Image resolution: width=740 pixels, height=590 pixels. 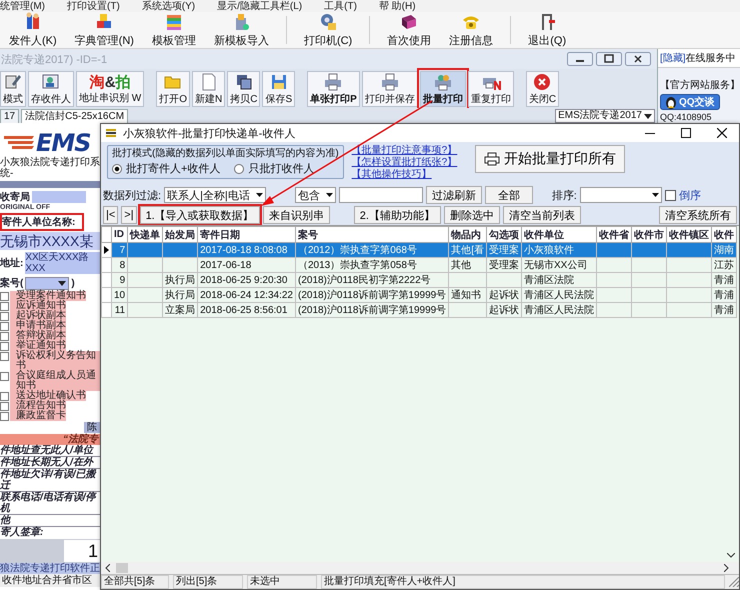 What do you see at coordinates (504, 234) in the screenshot?
I see `column-header: 勾选项` at bounding box center [504, 234].